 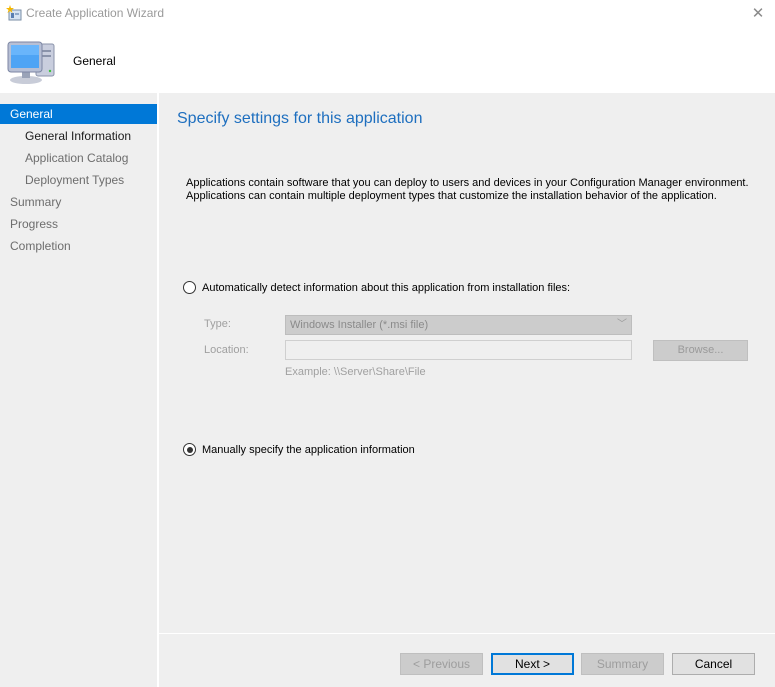 I want to click on nav-item-general: General, so click(x=78, y=114).